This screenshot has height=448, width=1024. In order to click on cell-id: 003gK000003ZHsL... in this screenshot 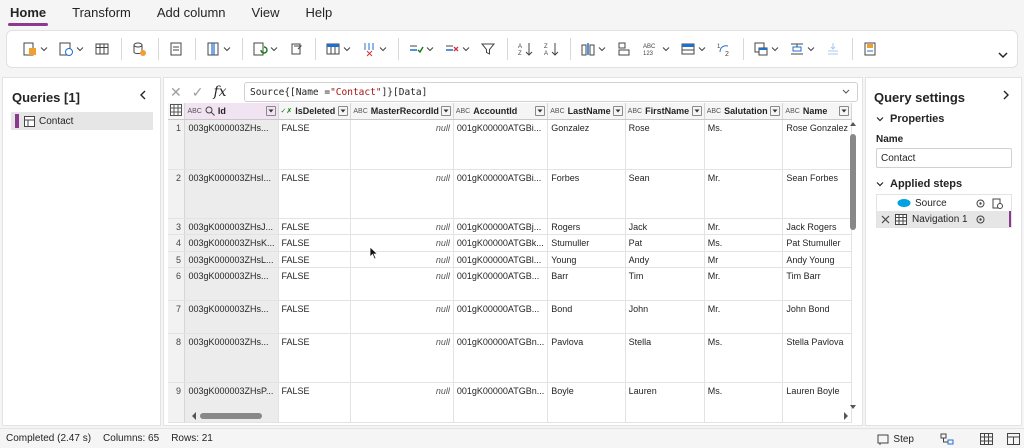, I will do `click(231, 259)`.